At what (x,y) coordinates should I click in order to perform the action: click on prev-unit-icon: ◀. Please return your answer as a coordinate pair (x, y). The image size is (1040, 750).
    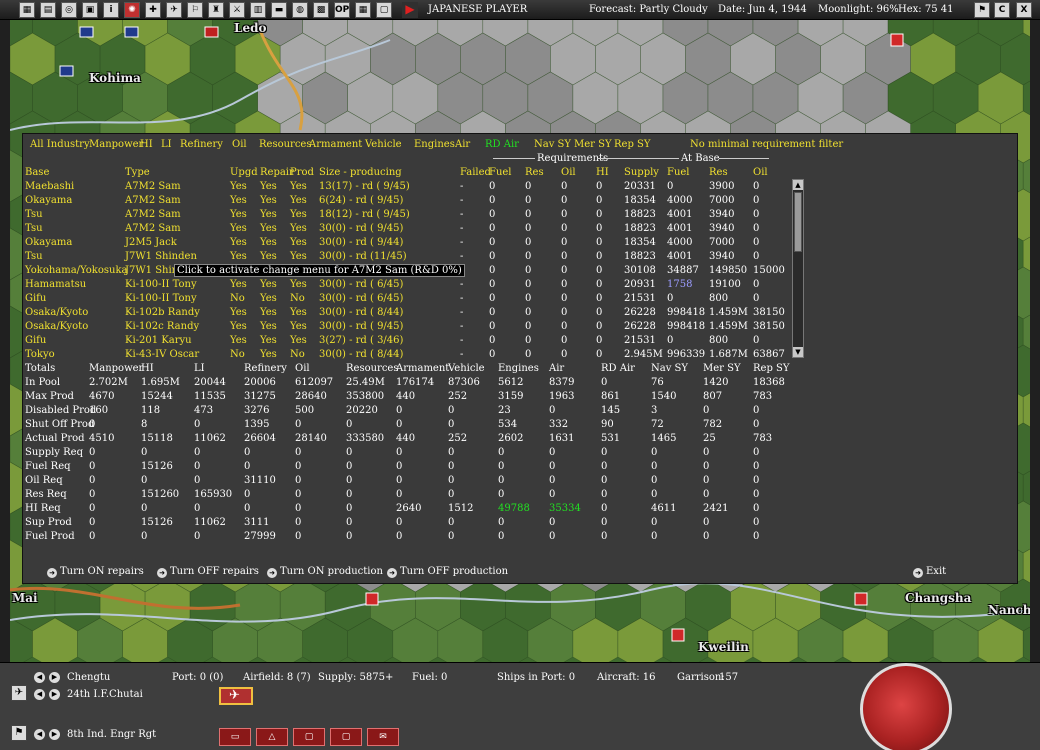
    Looking at the image, I should click on (39, 694).